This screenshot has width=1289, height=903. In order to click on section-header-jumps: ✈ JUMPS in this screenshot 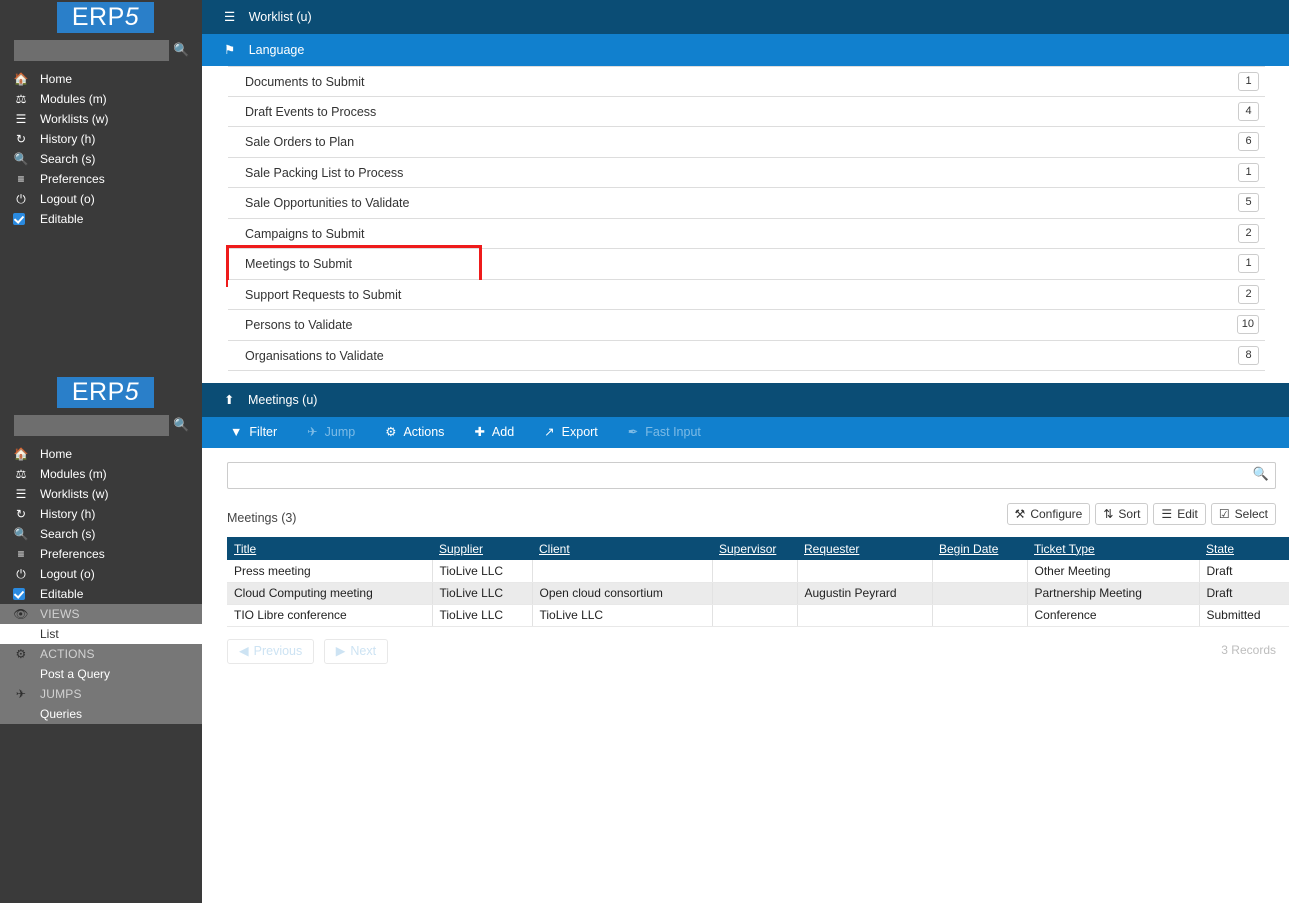, I will do `click(101, 694)`.